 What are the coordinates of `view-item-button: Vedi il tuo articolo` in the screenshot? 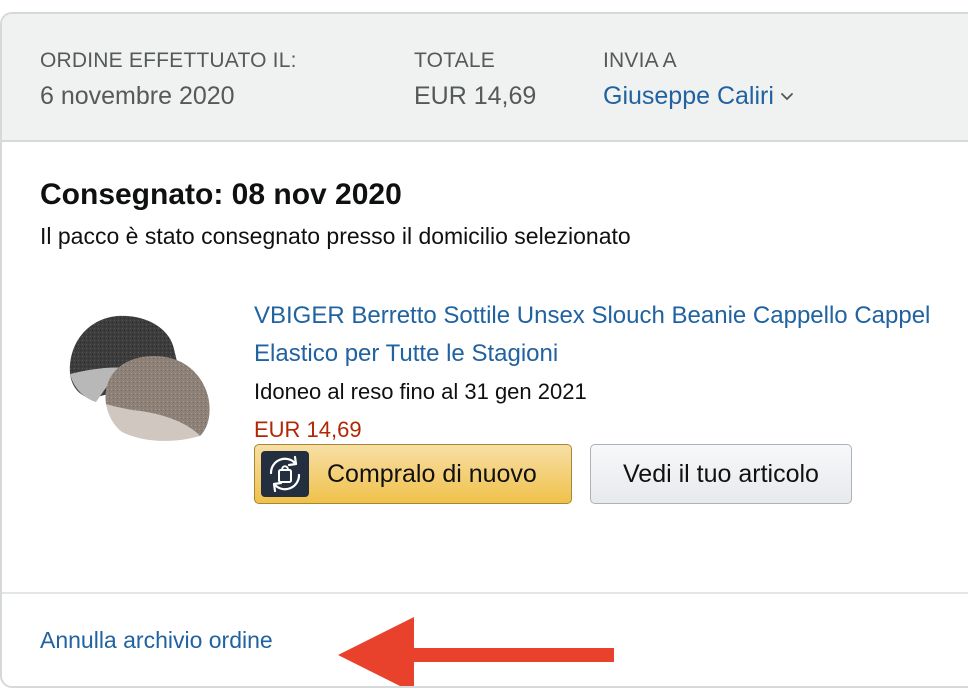 It's located at (721, 474).